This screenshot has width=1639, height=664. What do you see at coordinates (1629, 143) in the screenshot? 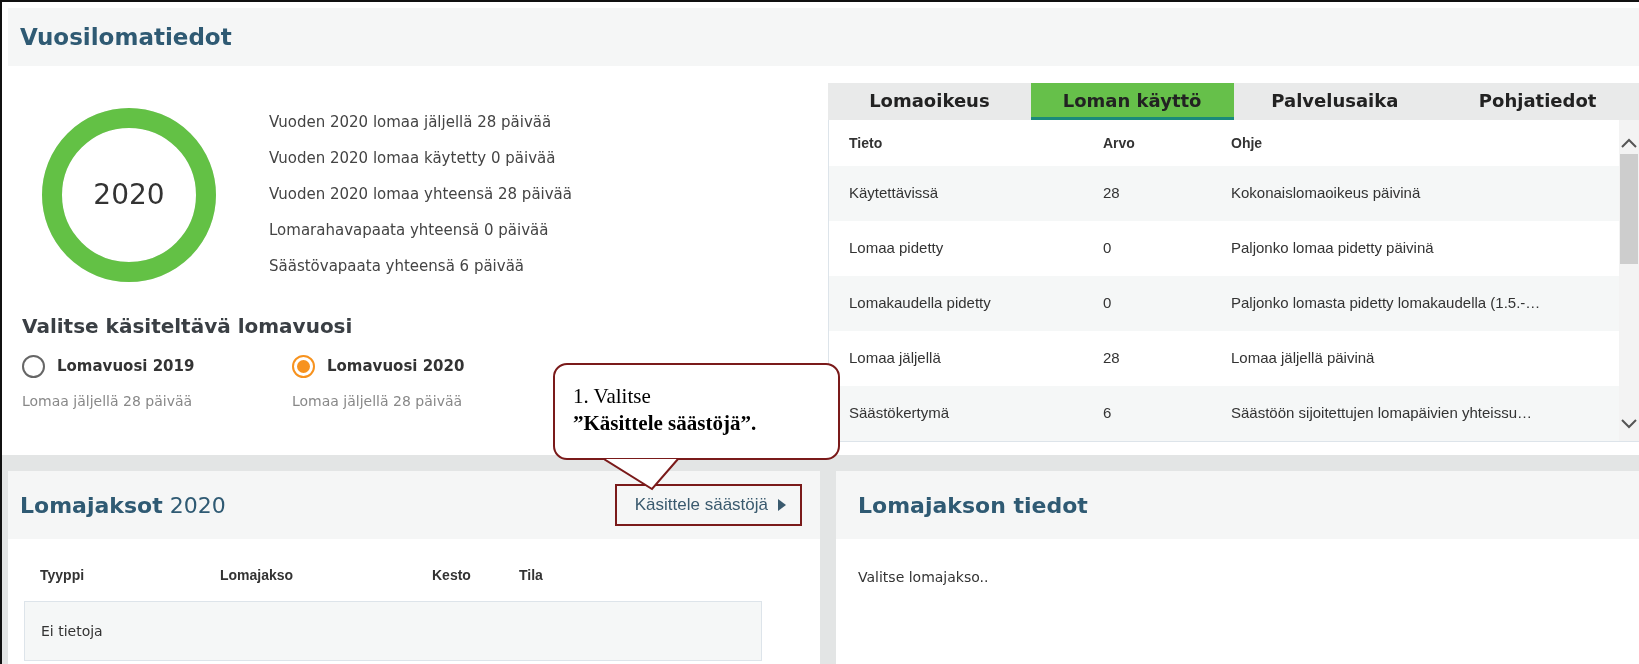
I see `scroll-up-icon` at bounding box center [1629, 143].